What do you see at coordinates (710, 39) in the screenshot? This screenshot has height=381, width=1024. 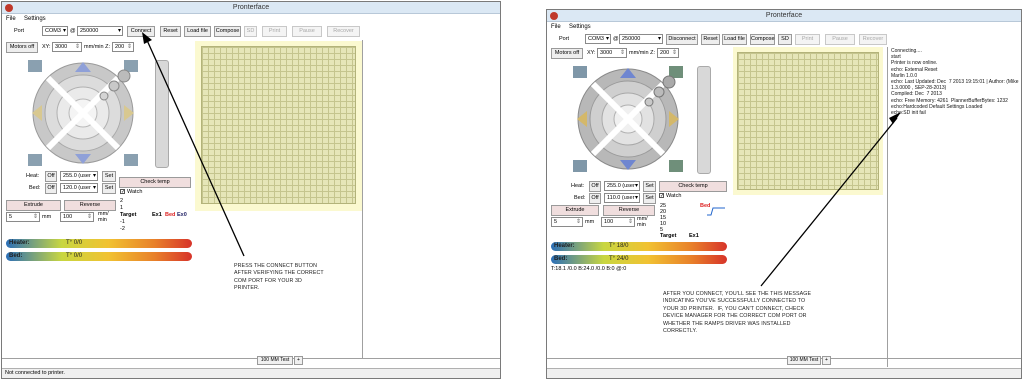 I see `reset-button: Reset` at bounding box center [710, 39].